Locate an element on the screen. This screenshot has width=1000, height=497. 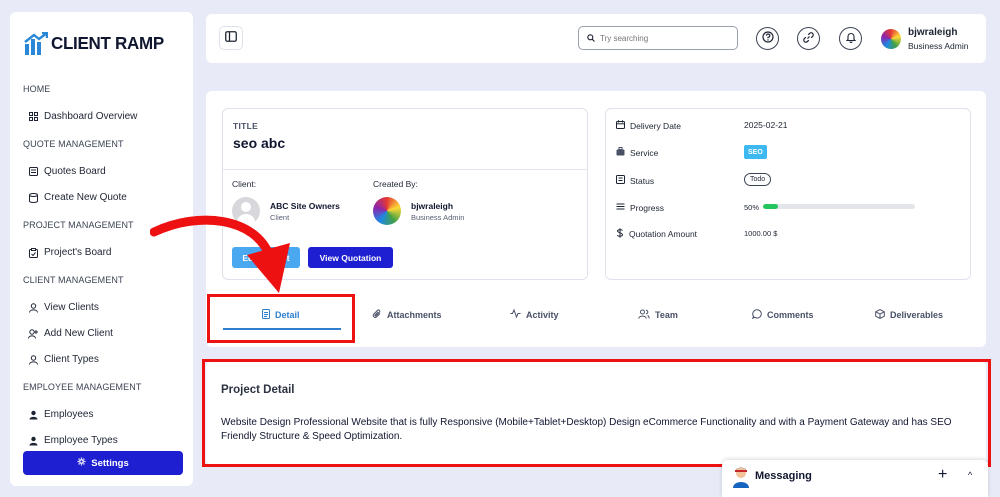
tab-team: Team is located at coordinates (658, 315).